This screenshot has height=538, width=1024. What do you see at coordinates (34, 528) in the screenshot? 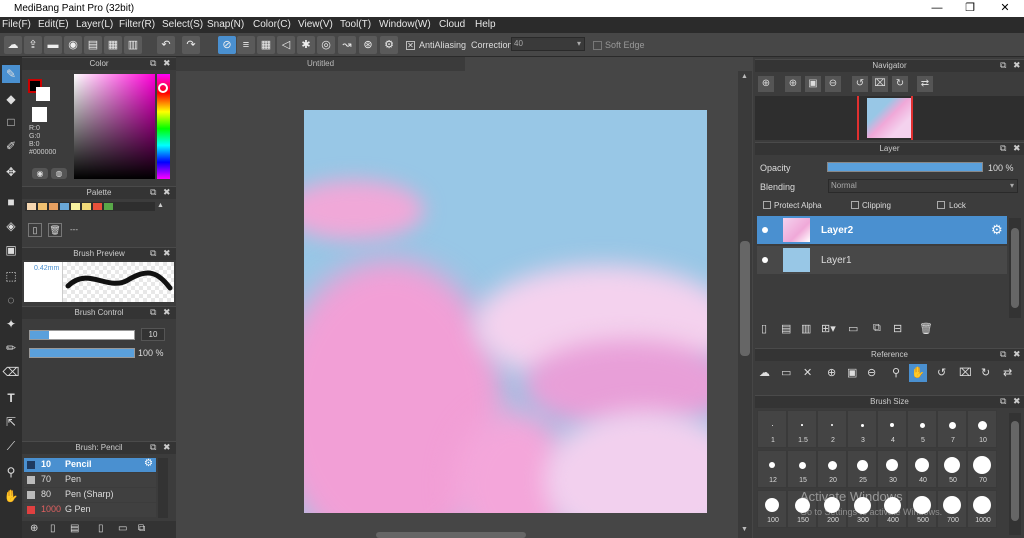
I see `add-brush-icon: ⊕` at bounding box center [34, 528].